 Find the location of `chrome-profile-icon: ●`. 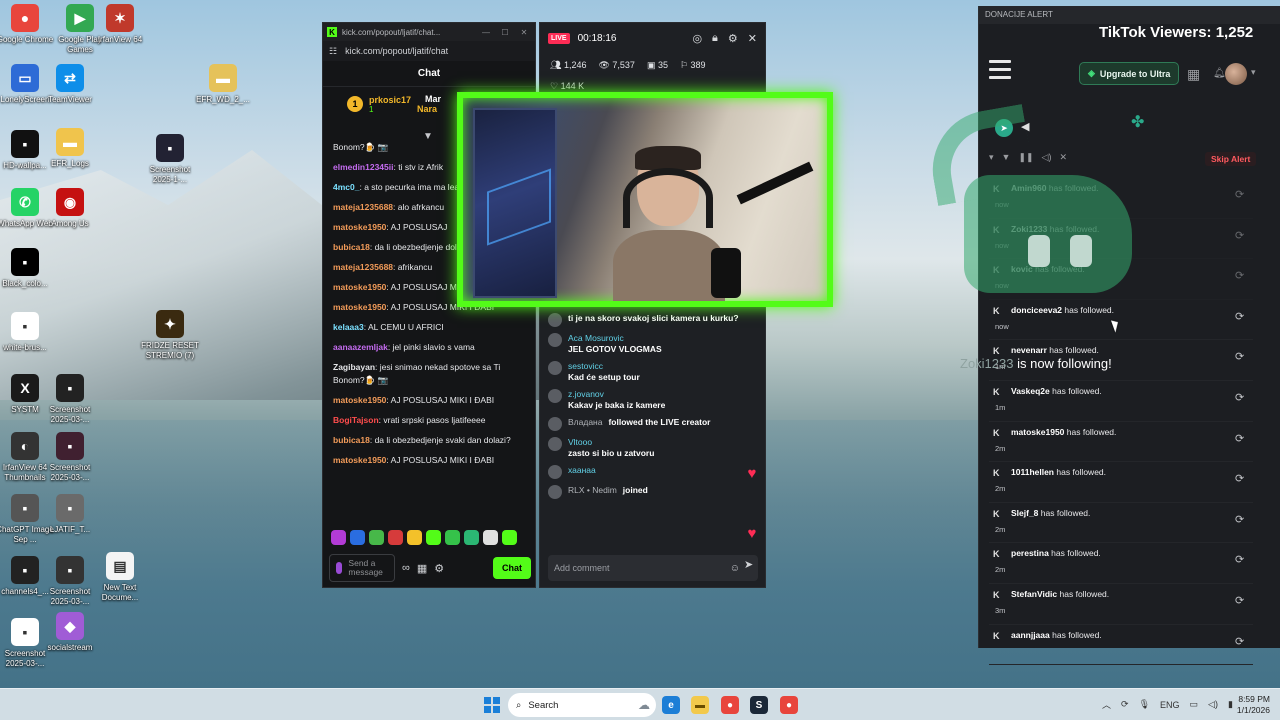

chrome-profile-icon: ● is located at coordinates (789, 705).